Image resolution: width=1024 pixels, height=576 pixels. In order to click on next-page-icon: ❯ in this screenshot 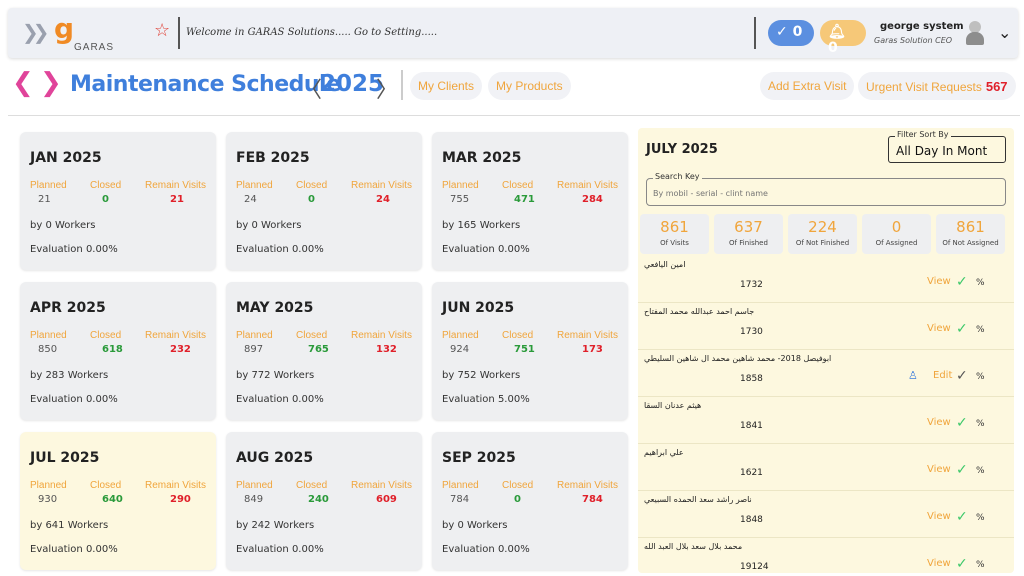, I will do `click(51, 83)`.